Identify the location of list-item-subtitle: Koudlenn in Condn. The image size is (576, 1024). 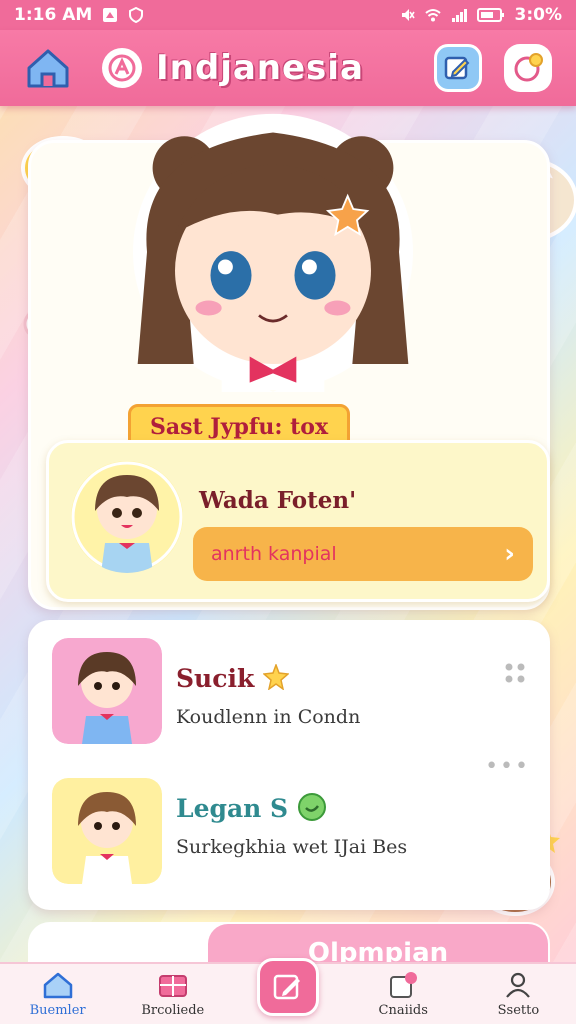
(268, 717).